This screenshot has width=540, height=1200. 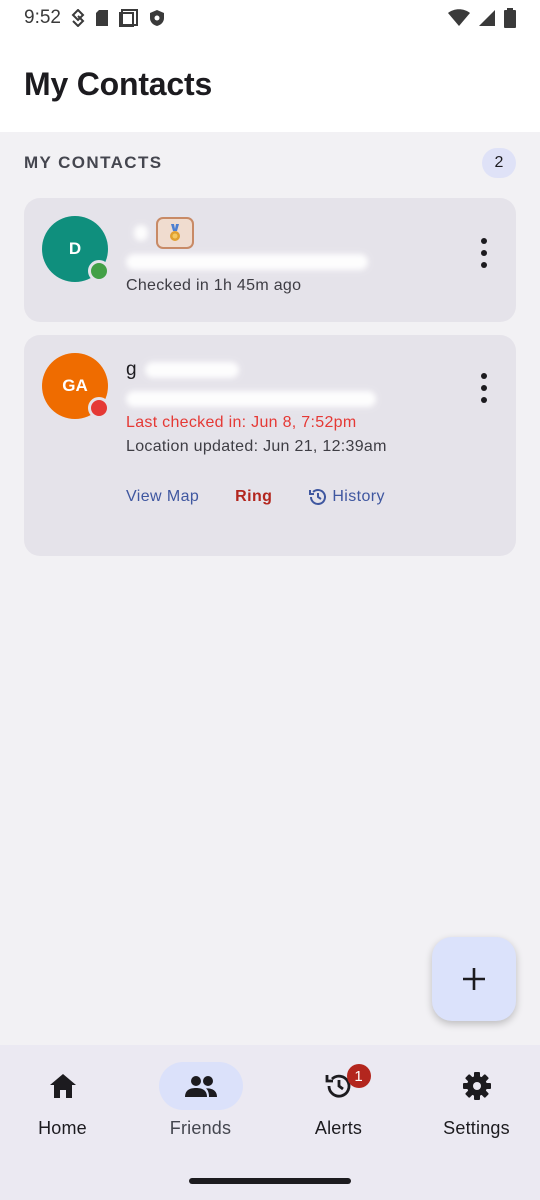 What do you see at coordinates (487, 18) in the screenshot?
I see `signal-icon` at bounding box center [487, 18].